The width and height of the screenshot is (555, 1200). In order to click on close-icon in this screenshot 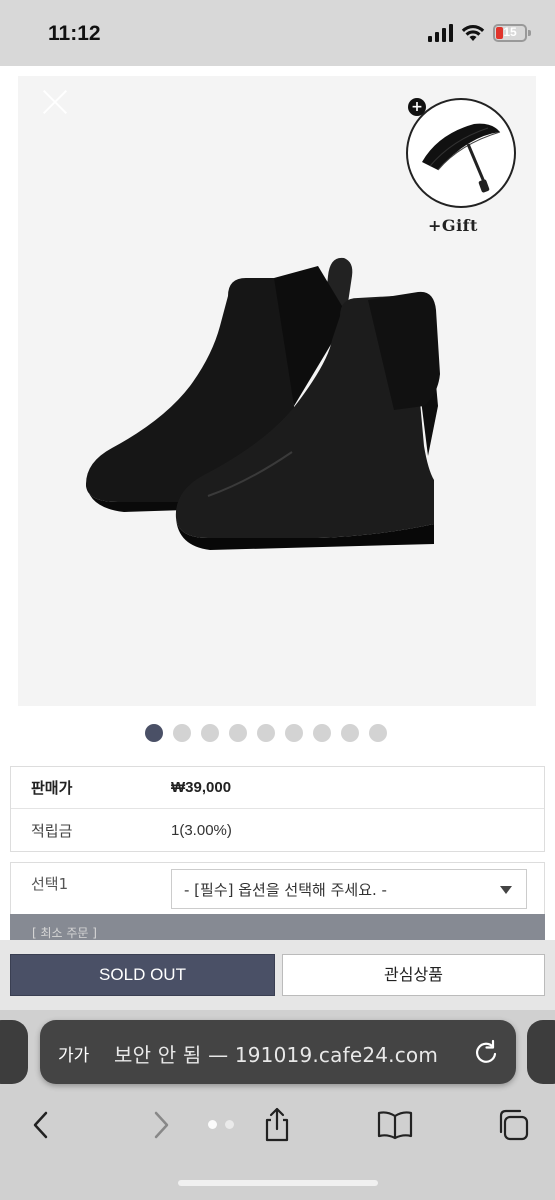, I will do `click(55, 103)`.